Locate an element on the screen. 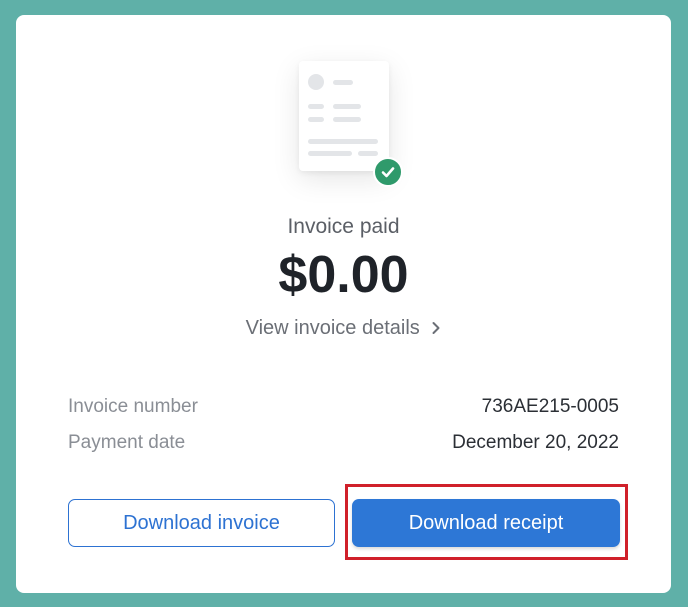 This screenshot has height=607, width=688. checkmark-icon is located at coordinates (388, 172).